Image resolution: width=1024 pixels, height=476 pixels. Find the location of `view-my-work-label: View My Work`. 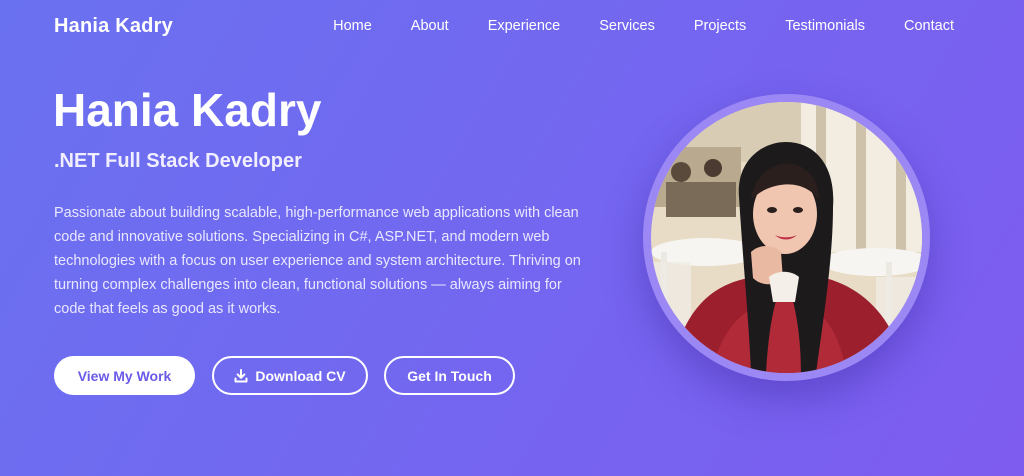

view-my-work-label: View My Work is located at coordinates (124, 375).